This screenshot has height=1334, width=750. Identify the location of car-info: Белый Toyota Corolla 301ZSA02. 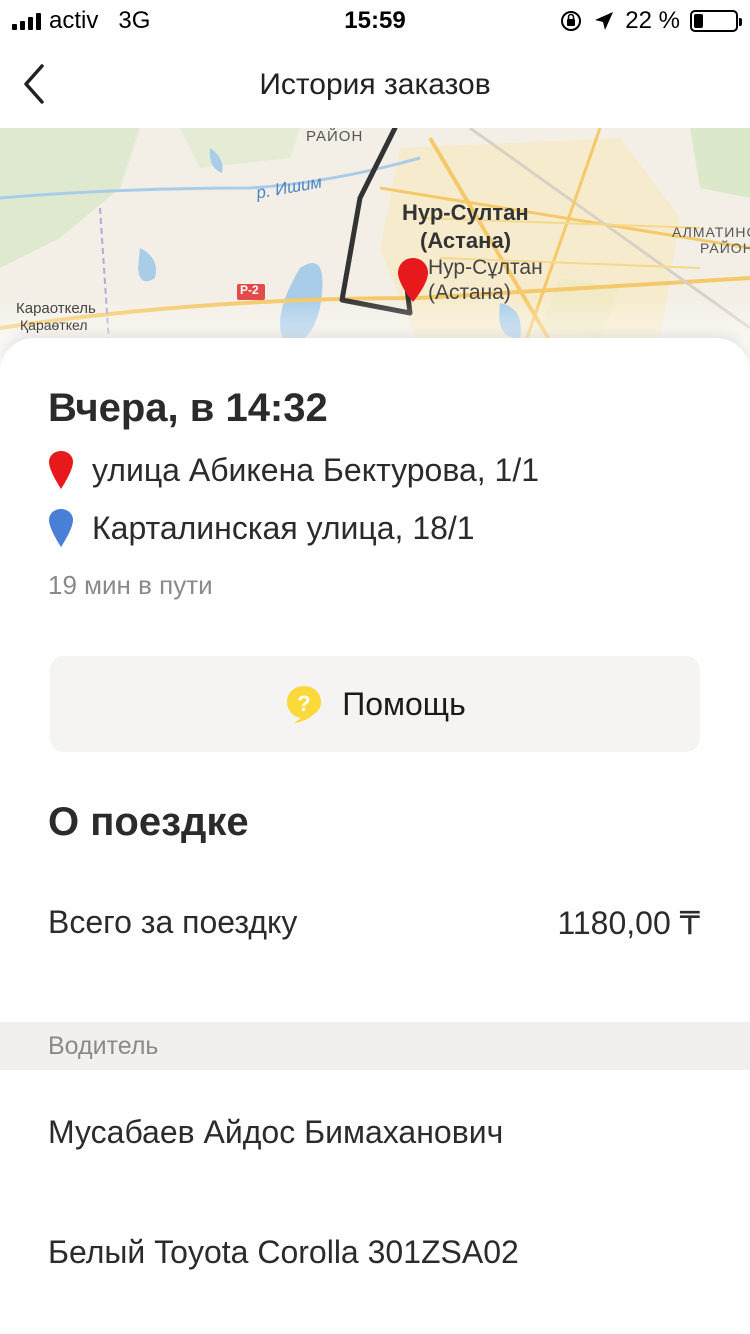
(283, 1252).